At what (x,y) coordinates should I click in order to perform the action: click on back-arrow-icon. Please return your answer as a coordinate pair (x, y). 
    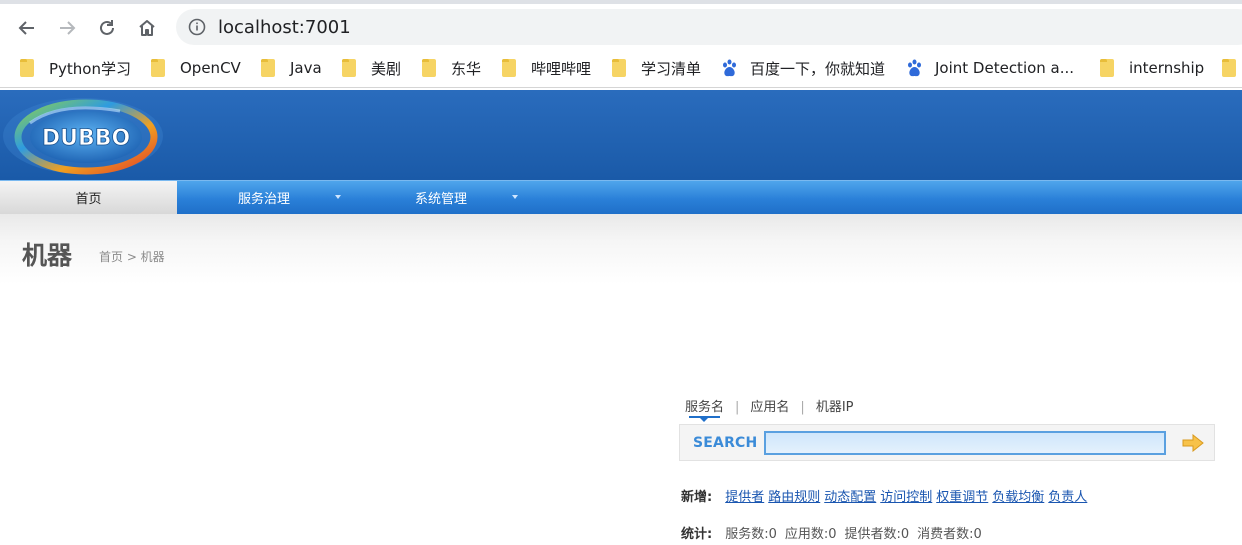
    Looking at the image, I should click on (26, 28).